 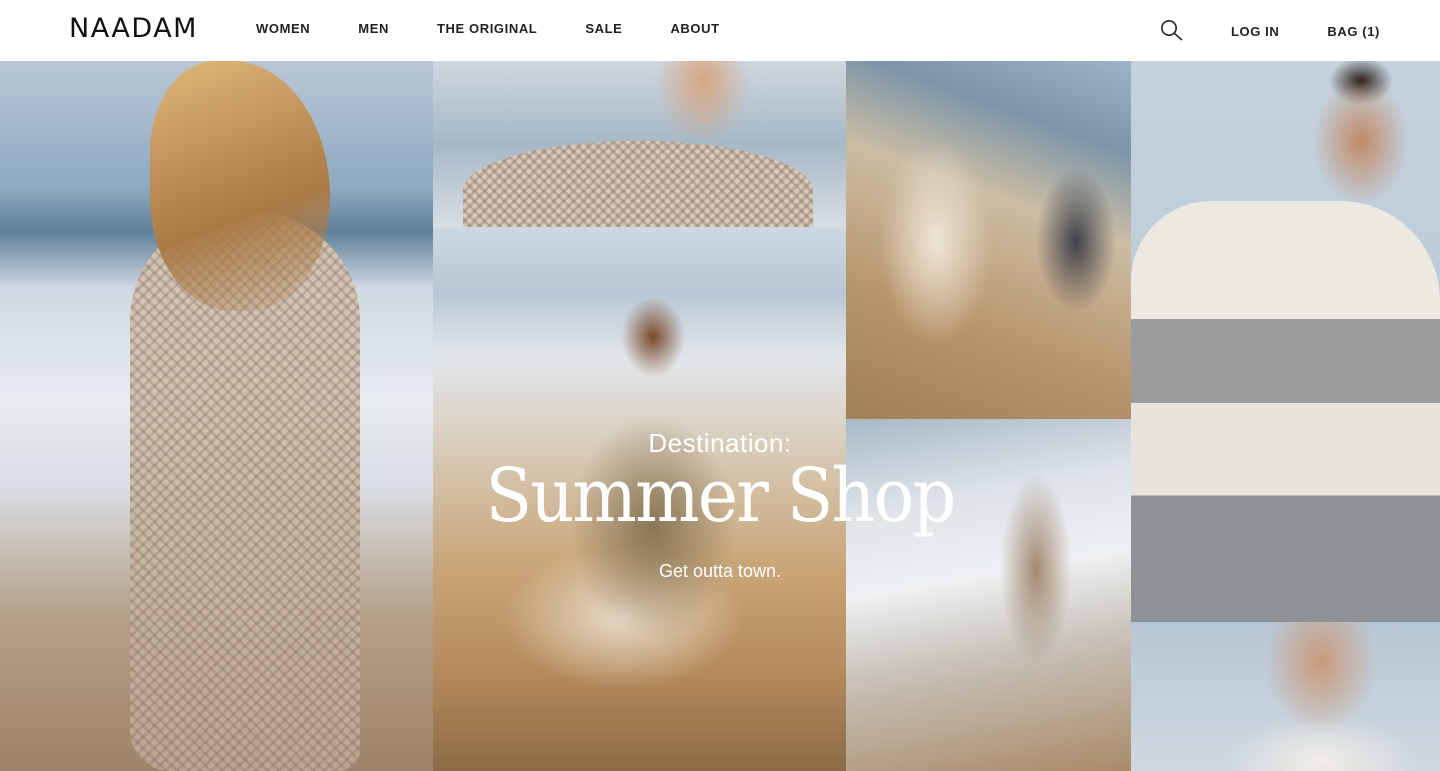 What do you see at coordinates (1353, 32) in the screenshot?
I see `bag-link: BAG (1)` at bounding box center [1353, 32].